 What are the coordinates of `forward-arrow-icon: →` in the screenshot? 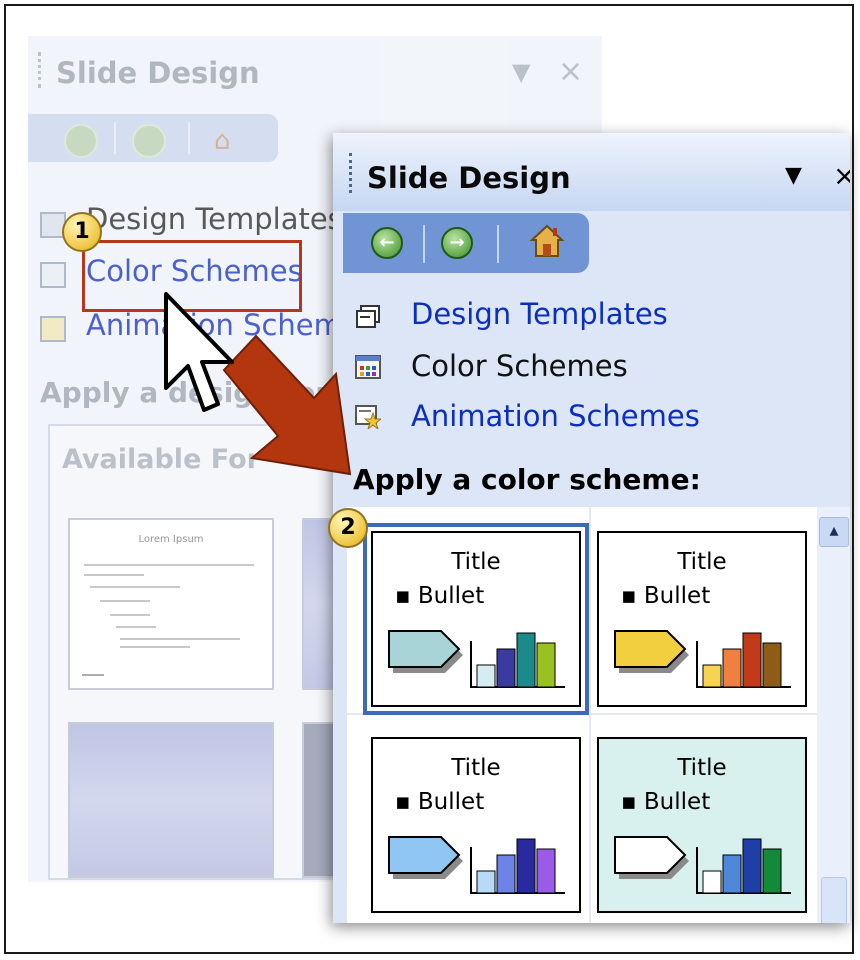 It's located at (457, 243).